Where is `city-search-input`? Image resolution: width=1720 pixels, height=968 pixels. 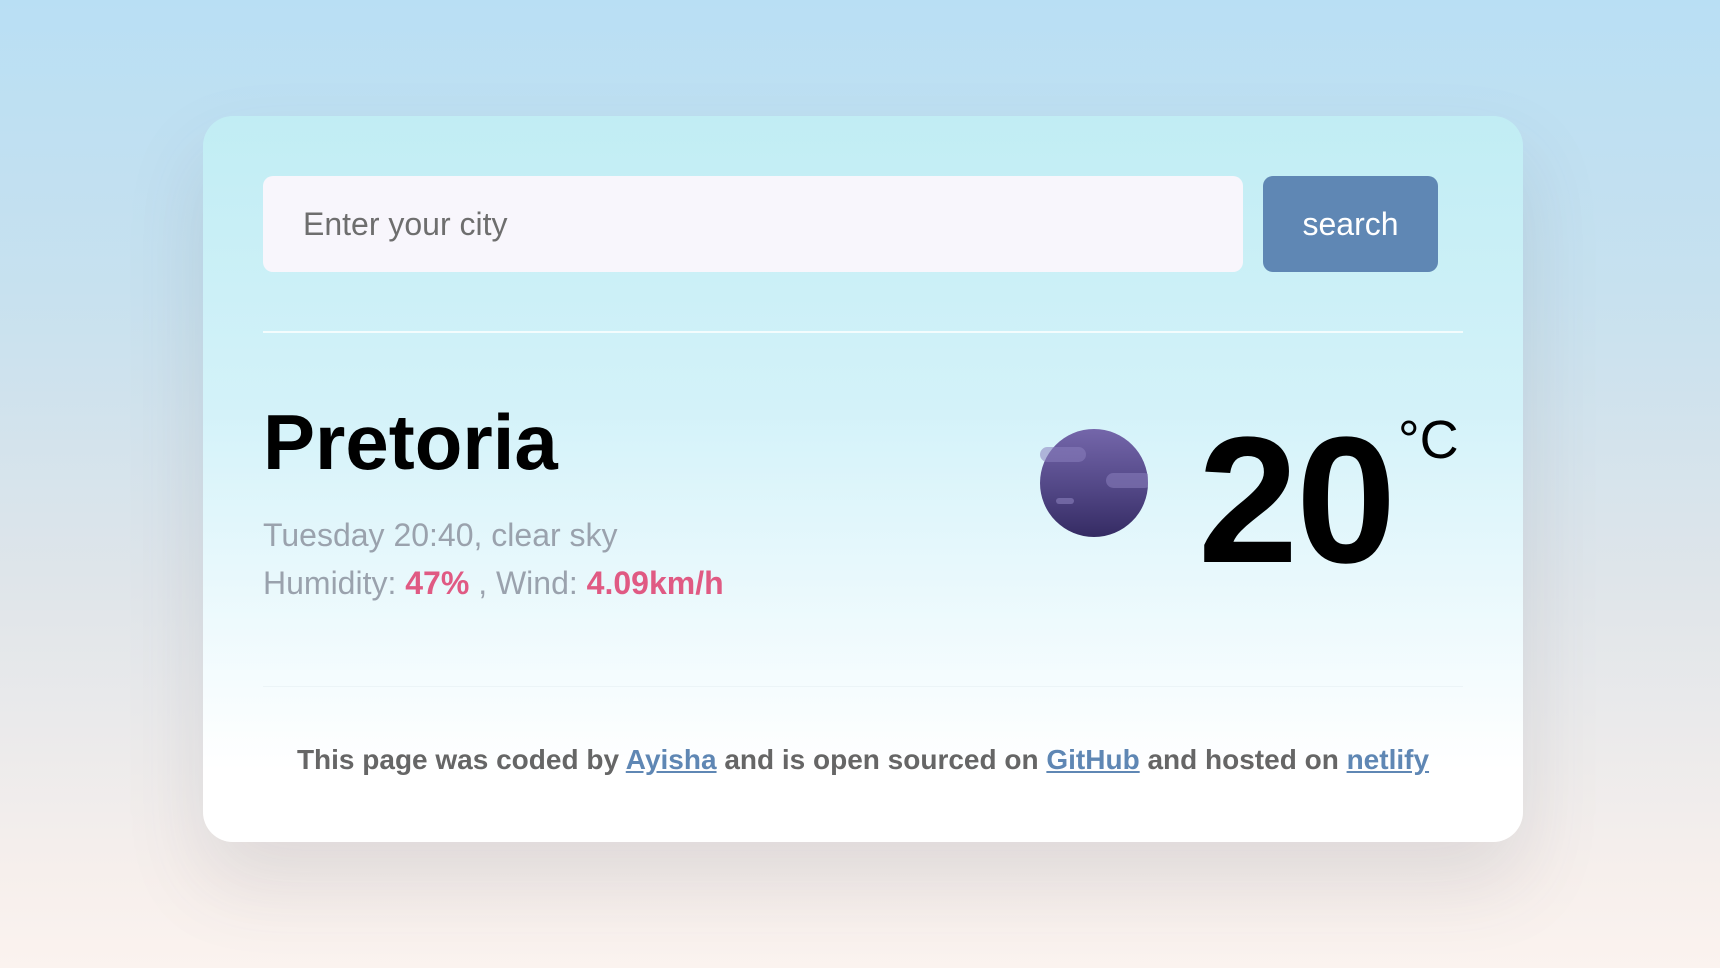
city-search-input is located at coordinates (753, 224).